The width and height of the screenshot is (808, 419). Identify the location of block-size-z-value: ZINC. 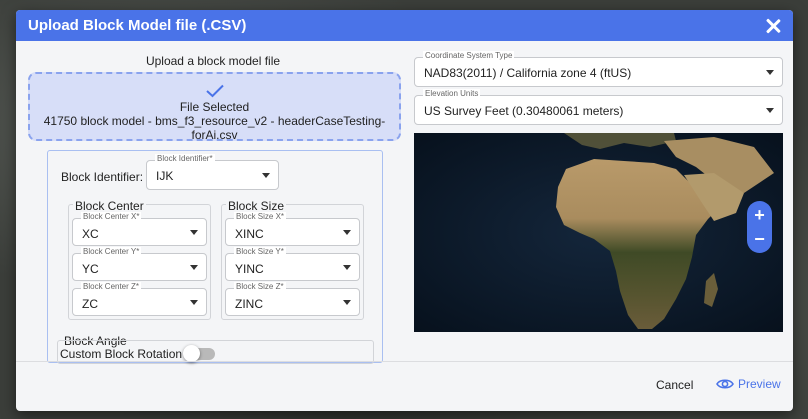
(249, 304).